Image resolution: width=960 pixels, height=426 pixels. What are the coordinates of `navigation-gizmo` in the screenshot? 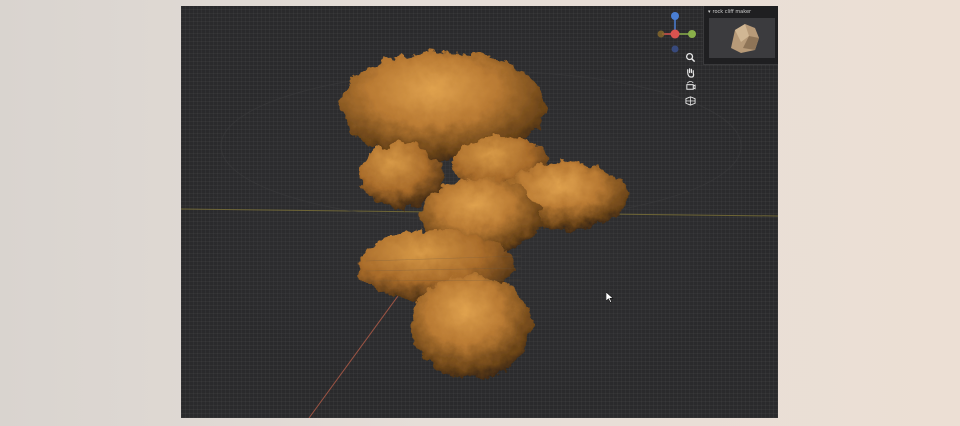 It's located at (679, 31).